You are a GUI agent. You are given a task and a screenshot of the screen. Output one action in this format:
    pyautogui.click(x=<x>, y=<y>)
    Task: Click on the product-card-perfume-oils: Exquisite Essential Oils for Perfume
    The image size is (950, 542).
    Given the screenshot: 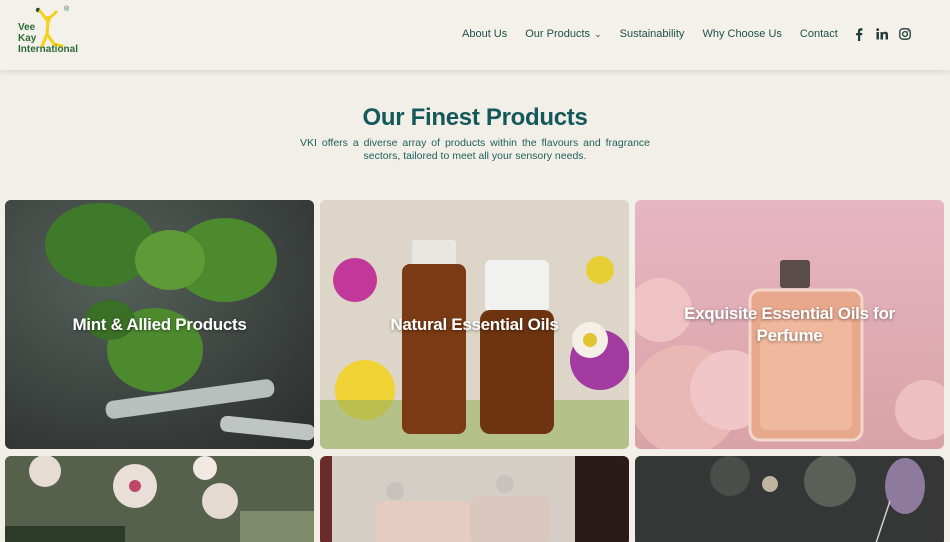 What is the action you would take?
    pyautogui.click(x=789, y=324)
    